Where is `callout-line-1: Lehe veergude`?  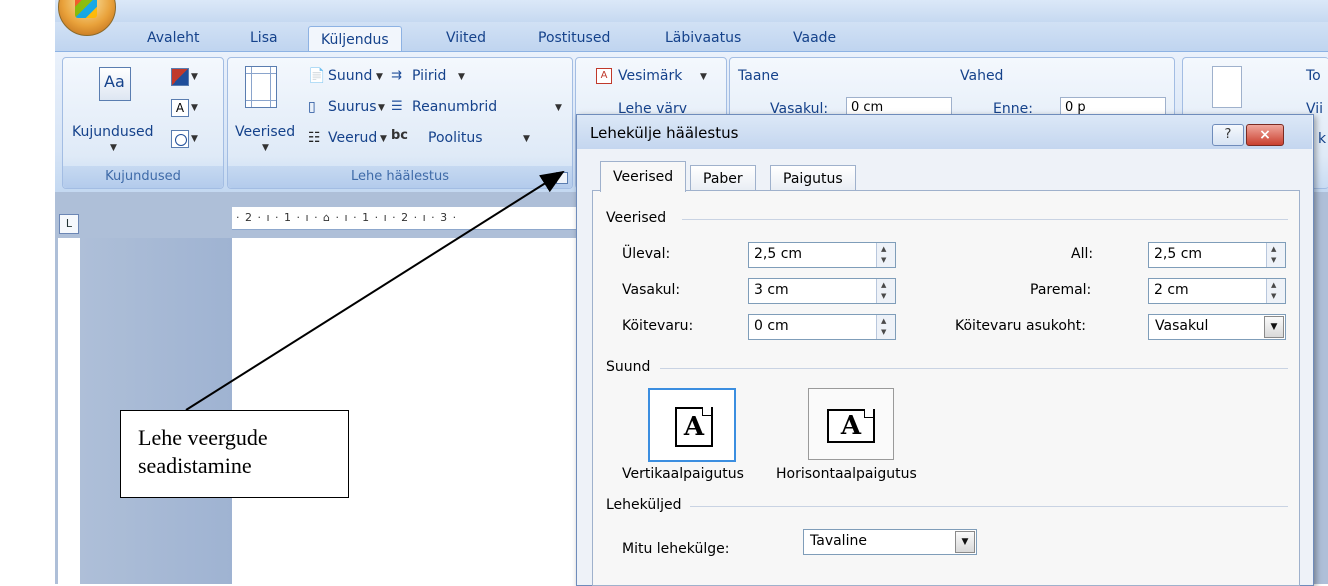 callout-line-1: Lehe veergude is located at coordinates (203, 437).